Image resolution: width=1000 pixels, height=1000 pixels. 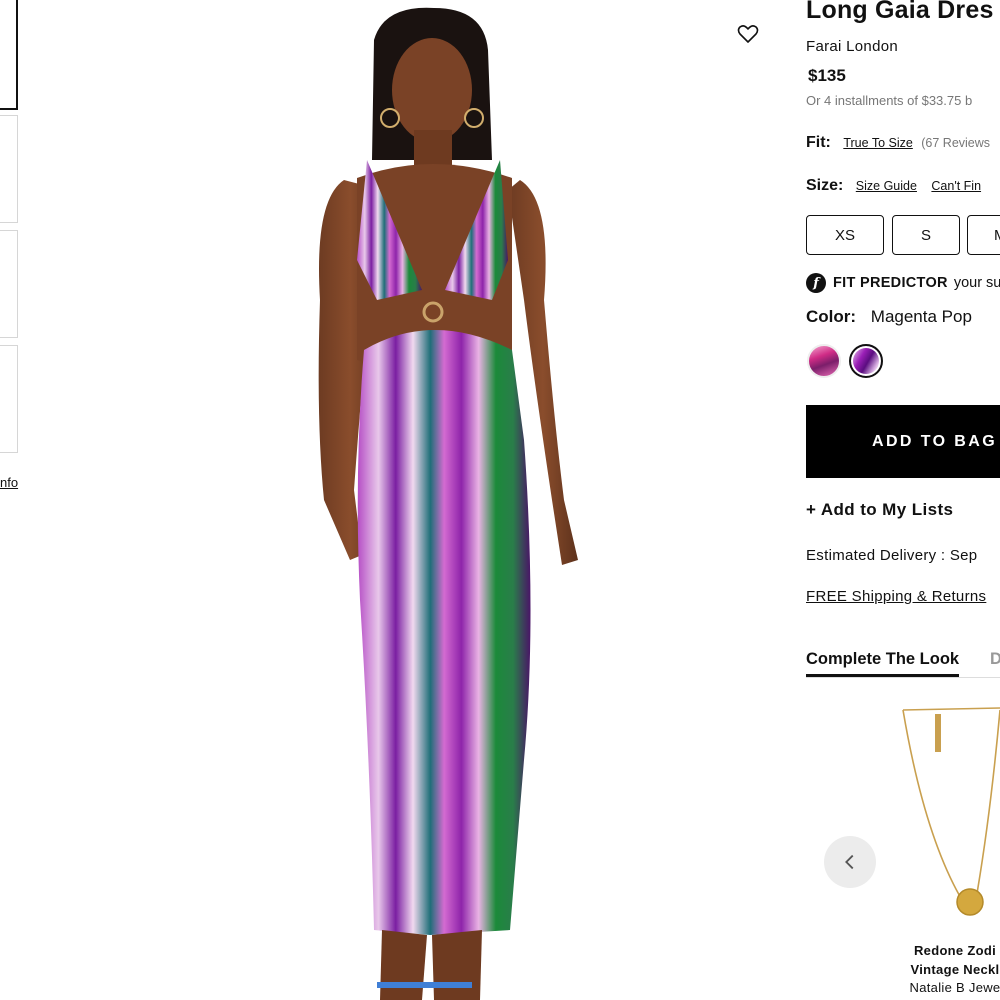 I want to click on fit-predictor-text: your su, so click(x=976, y=283).